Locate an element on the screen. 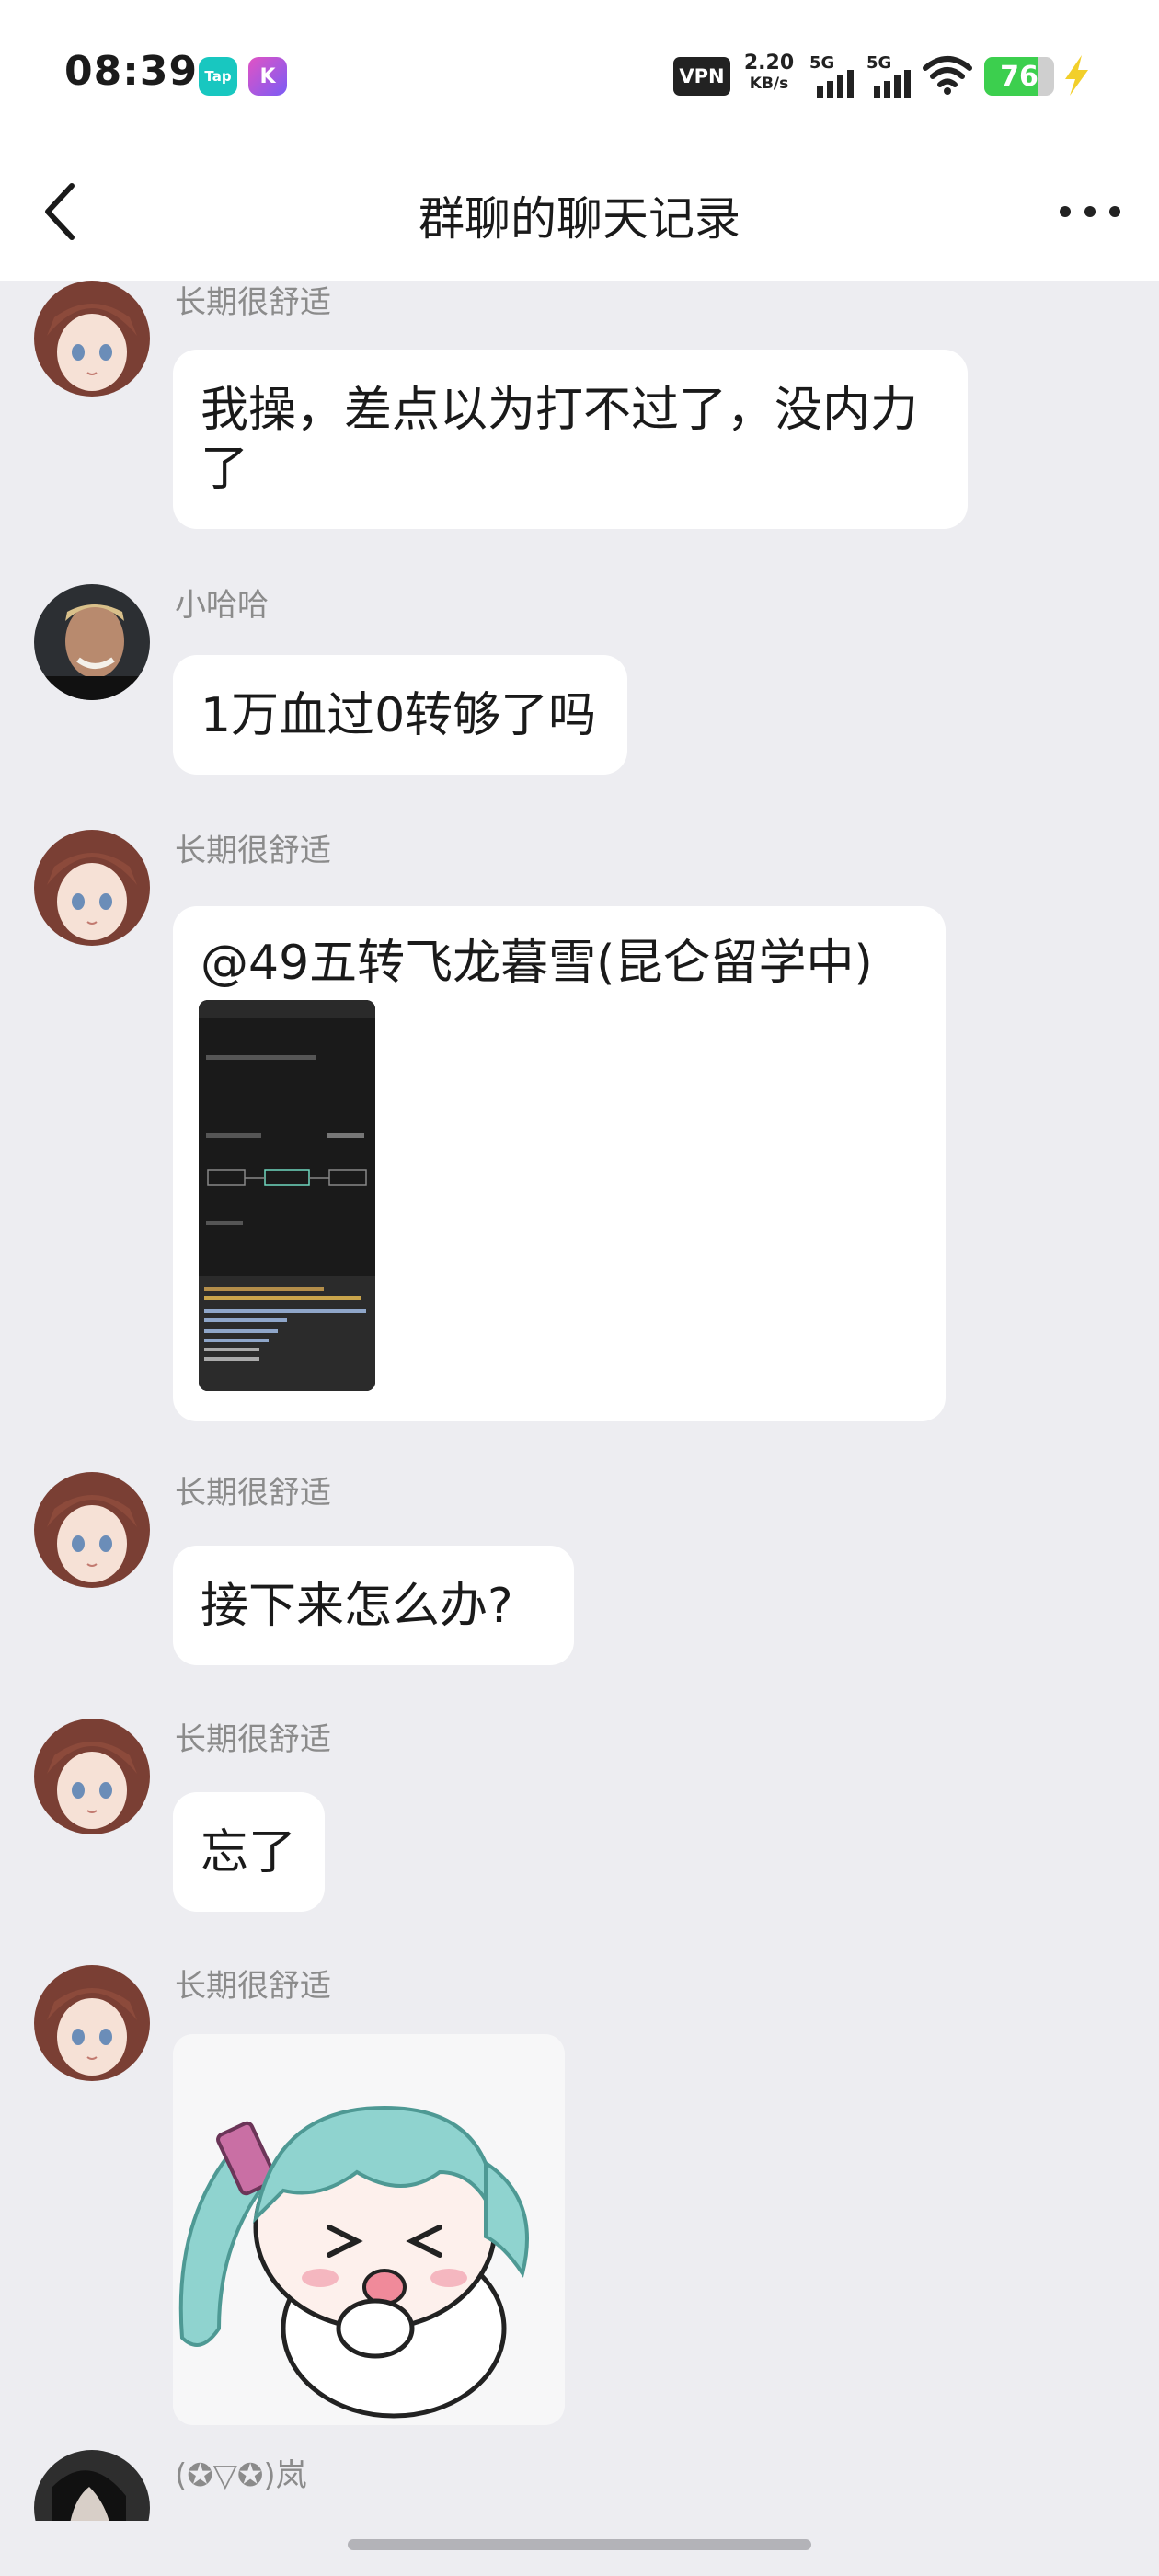 The width and height of the screenshot is (1159, 2576). message-bubble: 1万血过0转够了吗 is located at coordinates (400, 715).